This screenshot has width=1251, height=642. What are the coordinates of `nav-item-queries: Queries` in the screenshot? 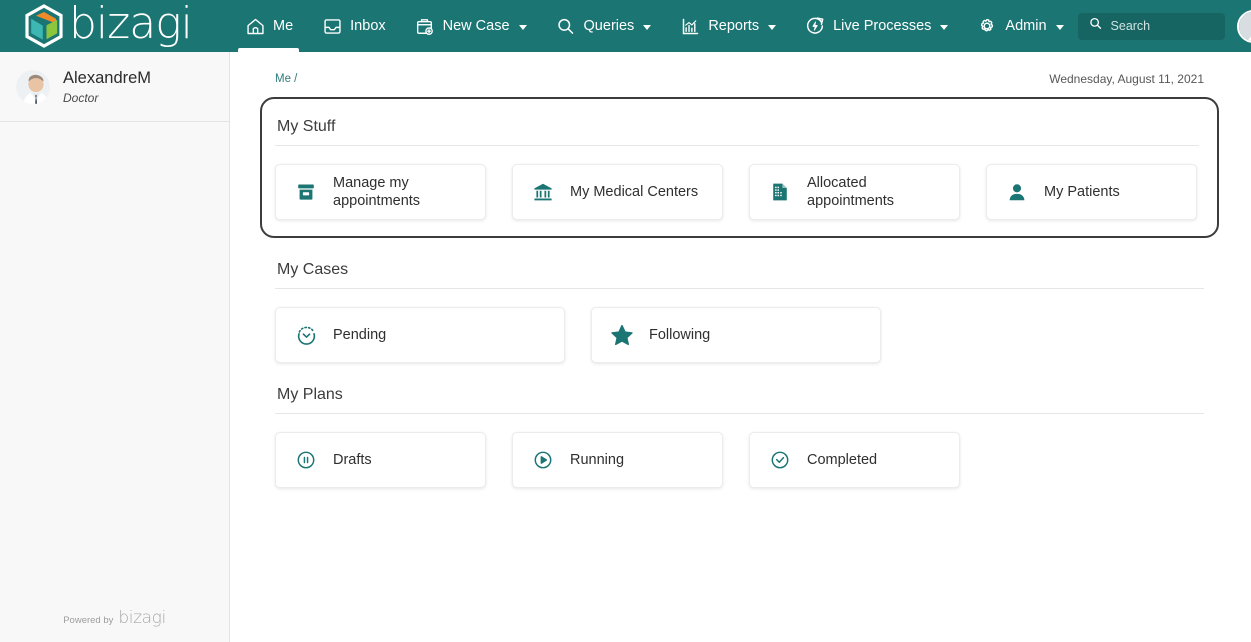 It's located at (603, 26).